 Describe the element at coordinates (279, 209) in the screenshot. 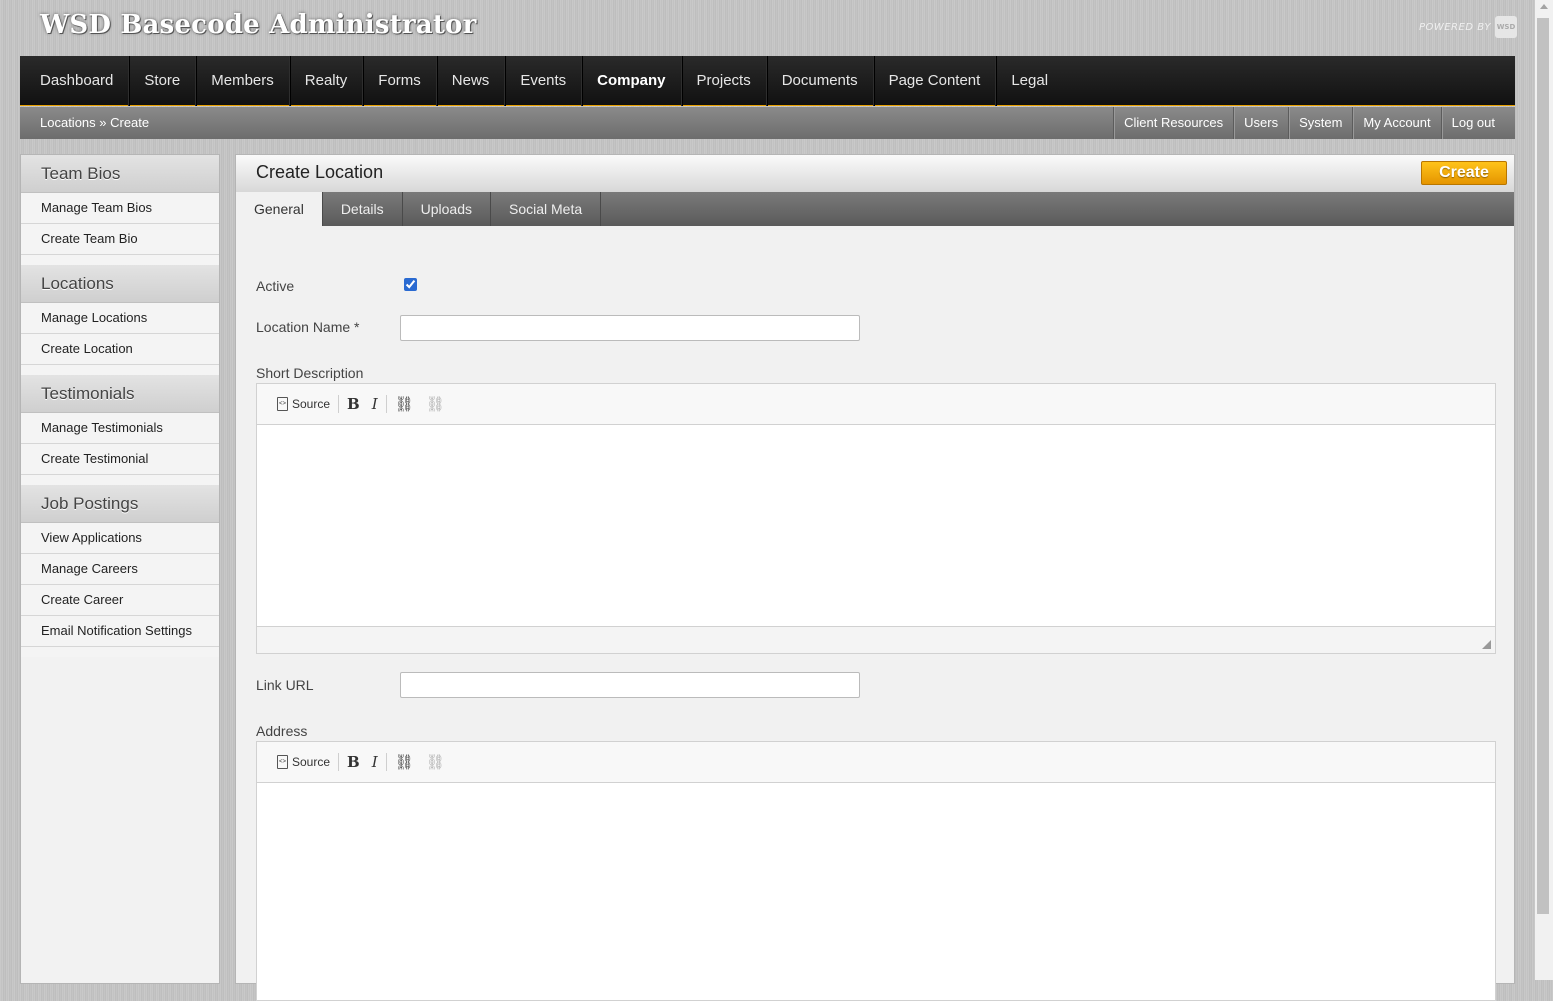

I see `tab-general: General` at that location.